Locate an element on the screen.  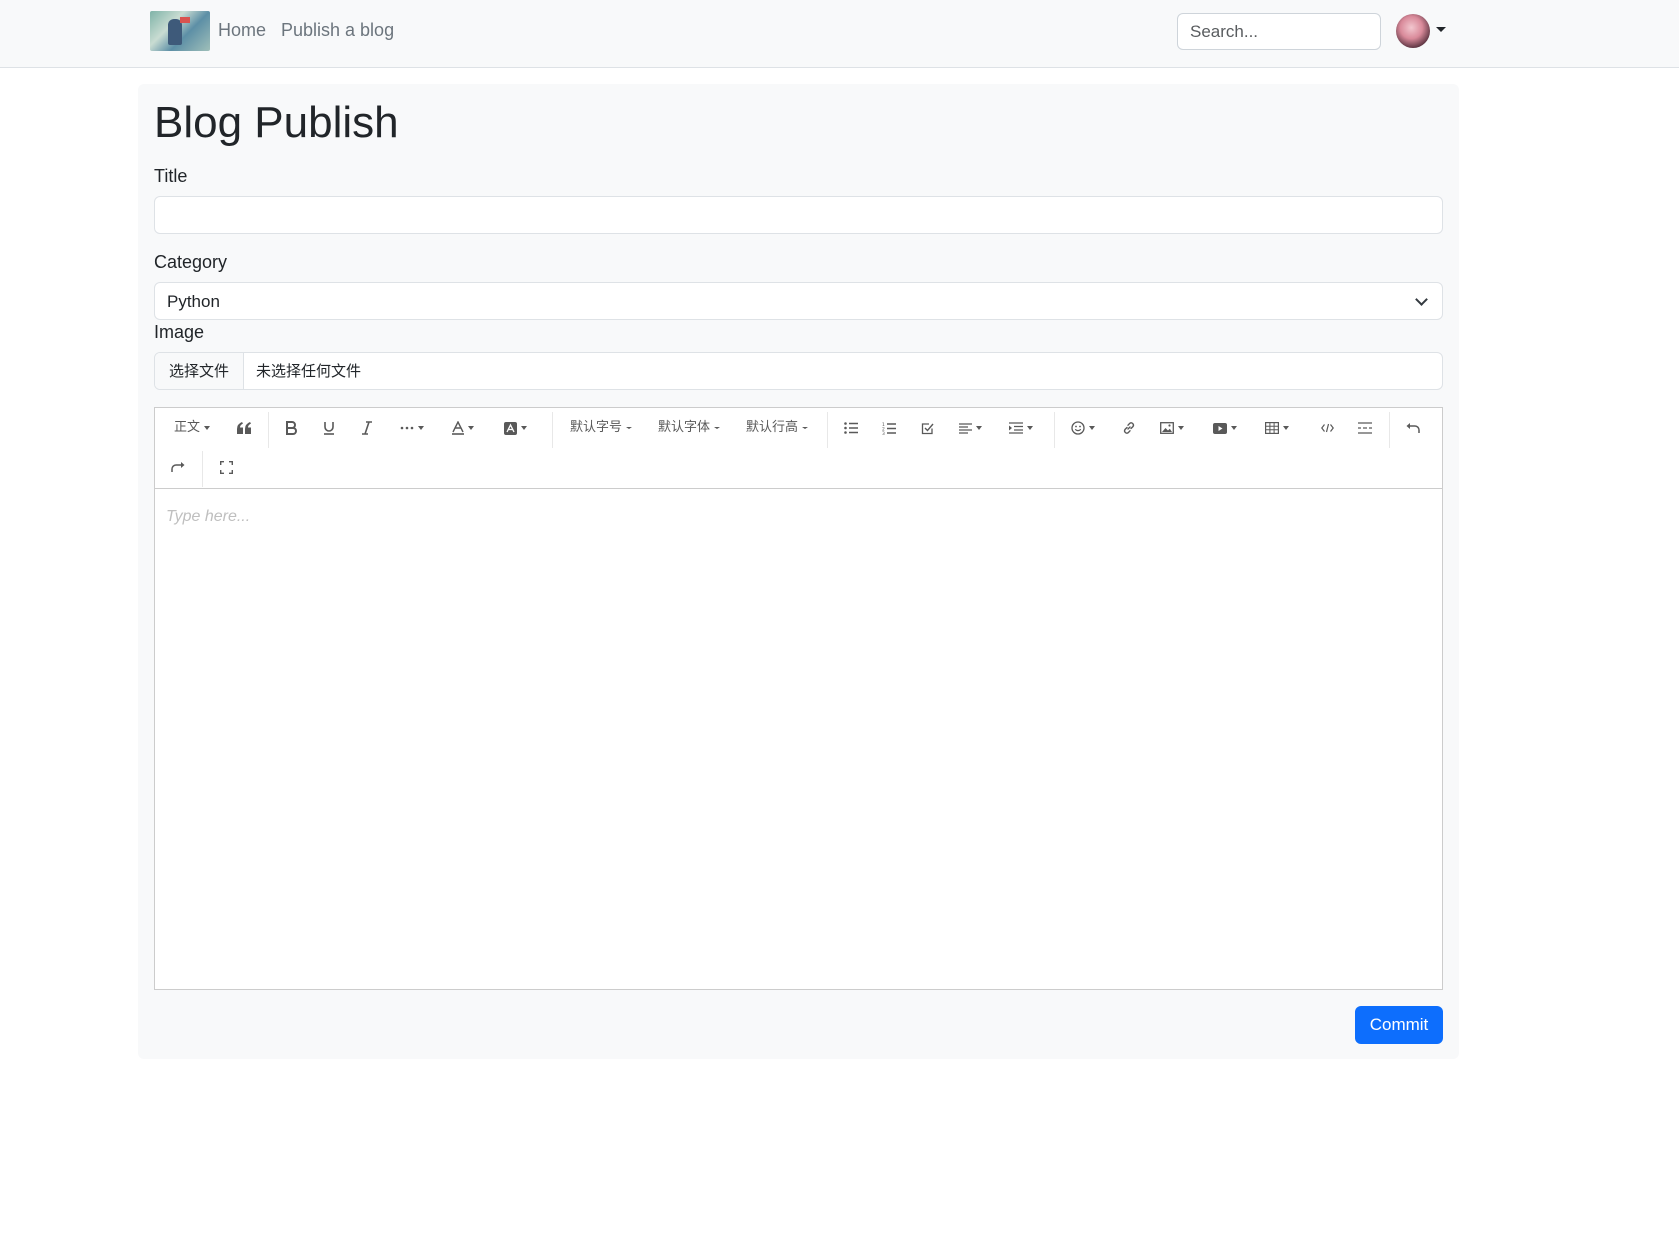
italic-button is located at coordinates (367, 428).